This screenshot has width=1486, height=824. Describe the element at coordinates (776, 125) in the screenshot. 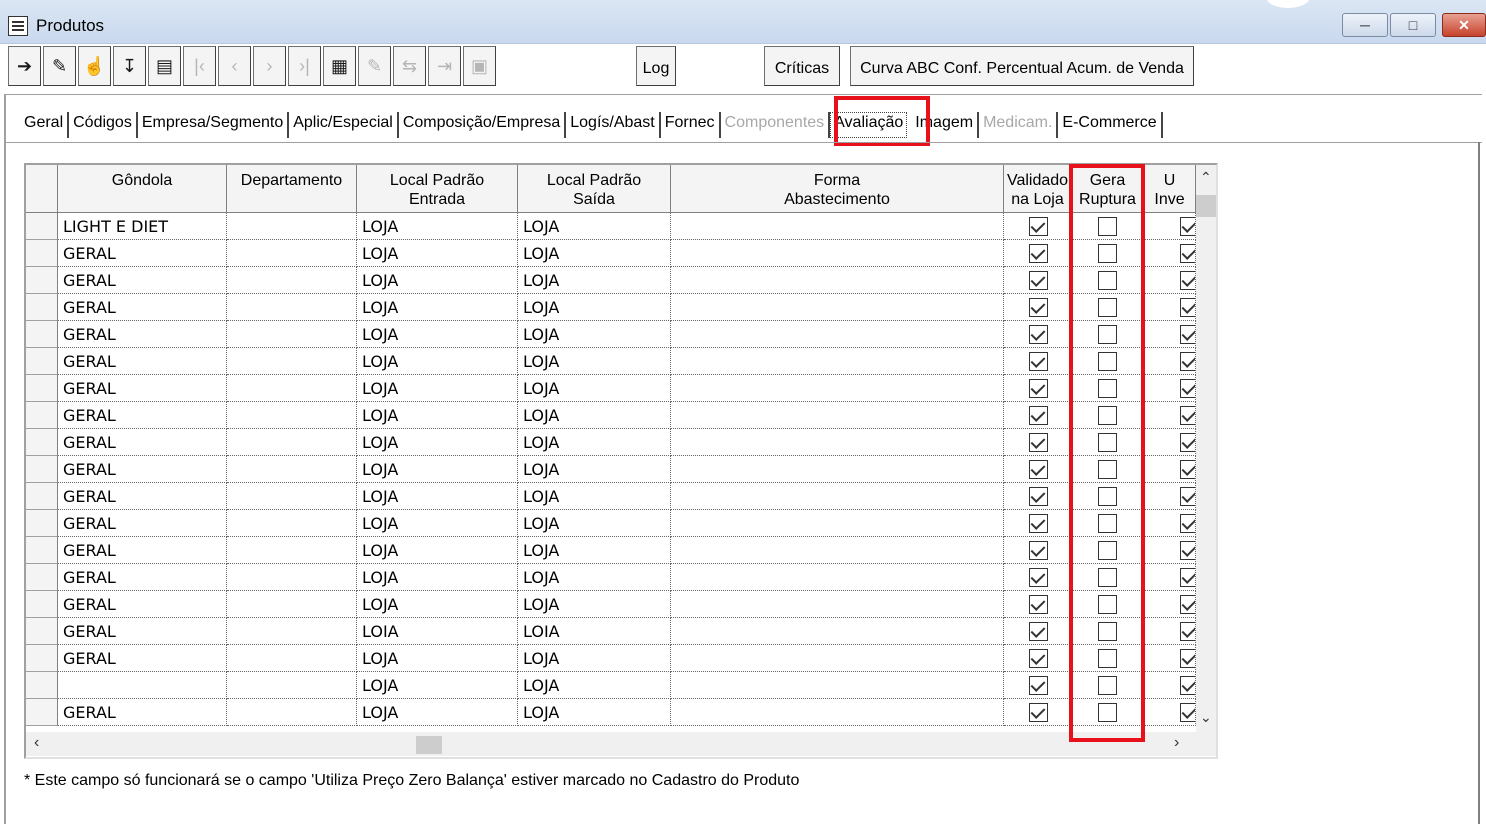

I see `tab-componentes: Componentes` at that location.